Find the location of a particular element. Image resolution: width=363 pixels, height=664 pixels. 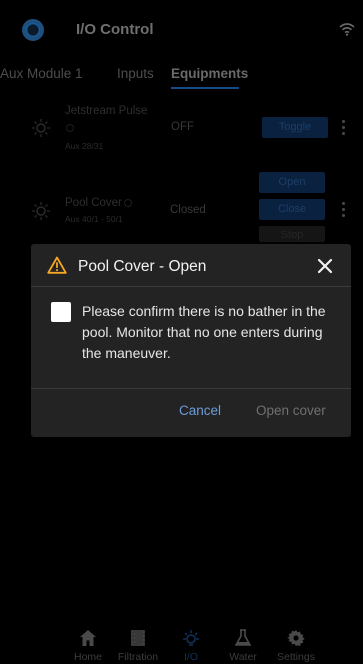

tab-aux-module: Aux Module 1 is located at coordinates (41, 73).